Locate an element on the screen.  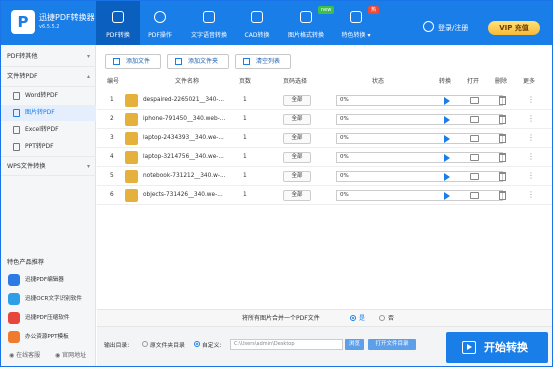
table-row: 4 laptop-3214756__340.we-... 1 全部 0% ⋮ is located at coordinates (324, 157).